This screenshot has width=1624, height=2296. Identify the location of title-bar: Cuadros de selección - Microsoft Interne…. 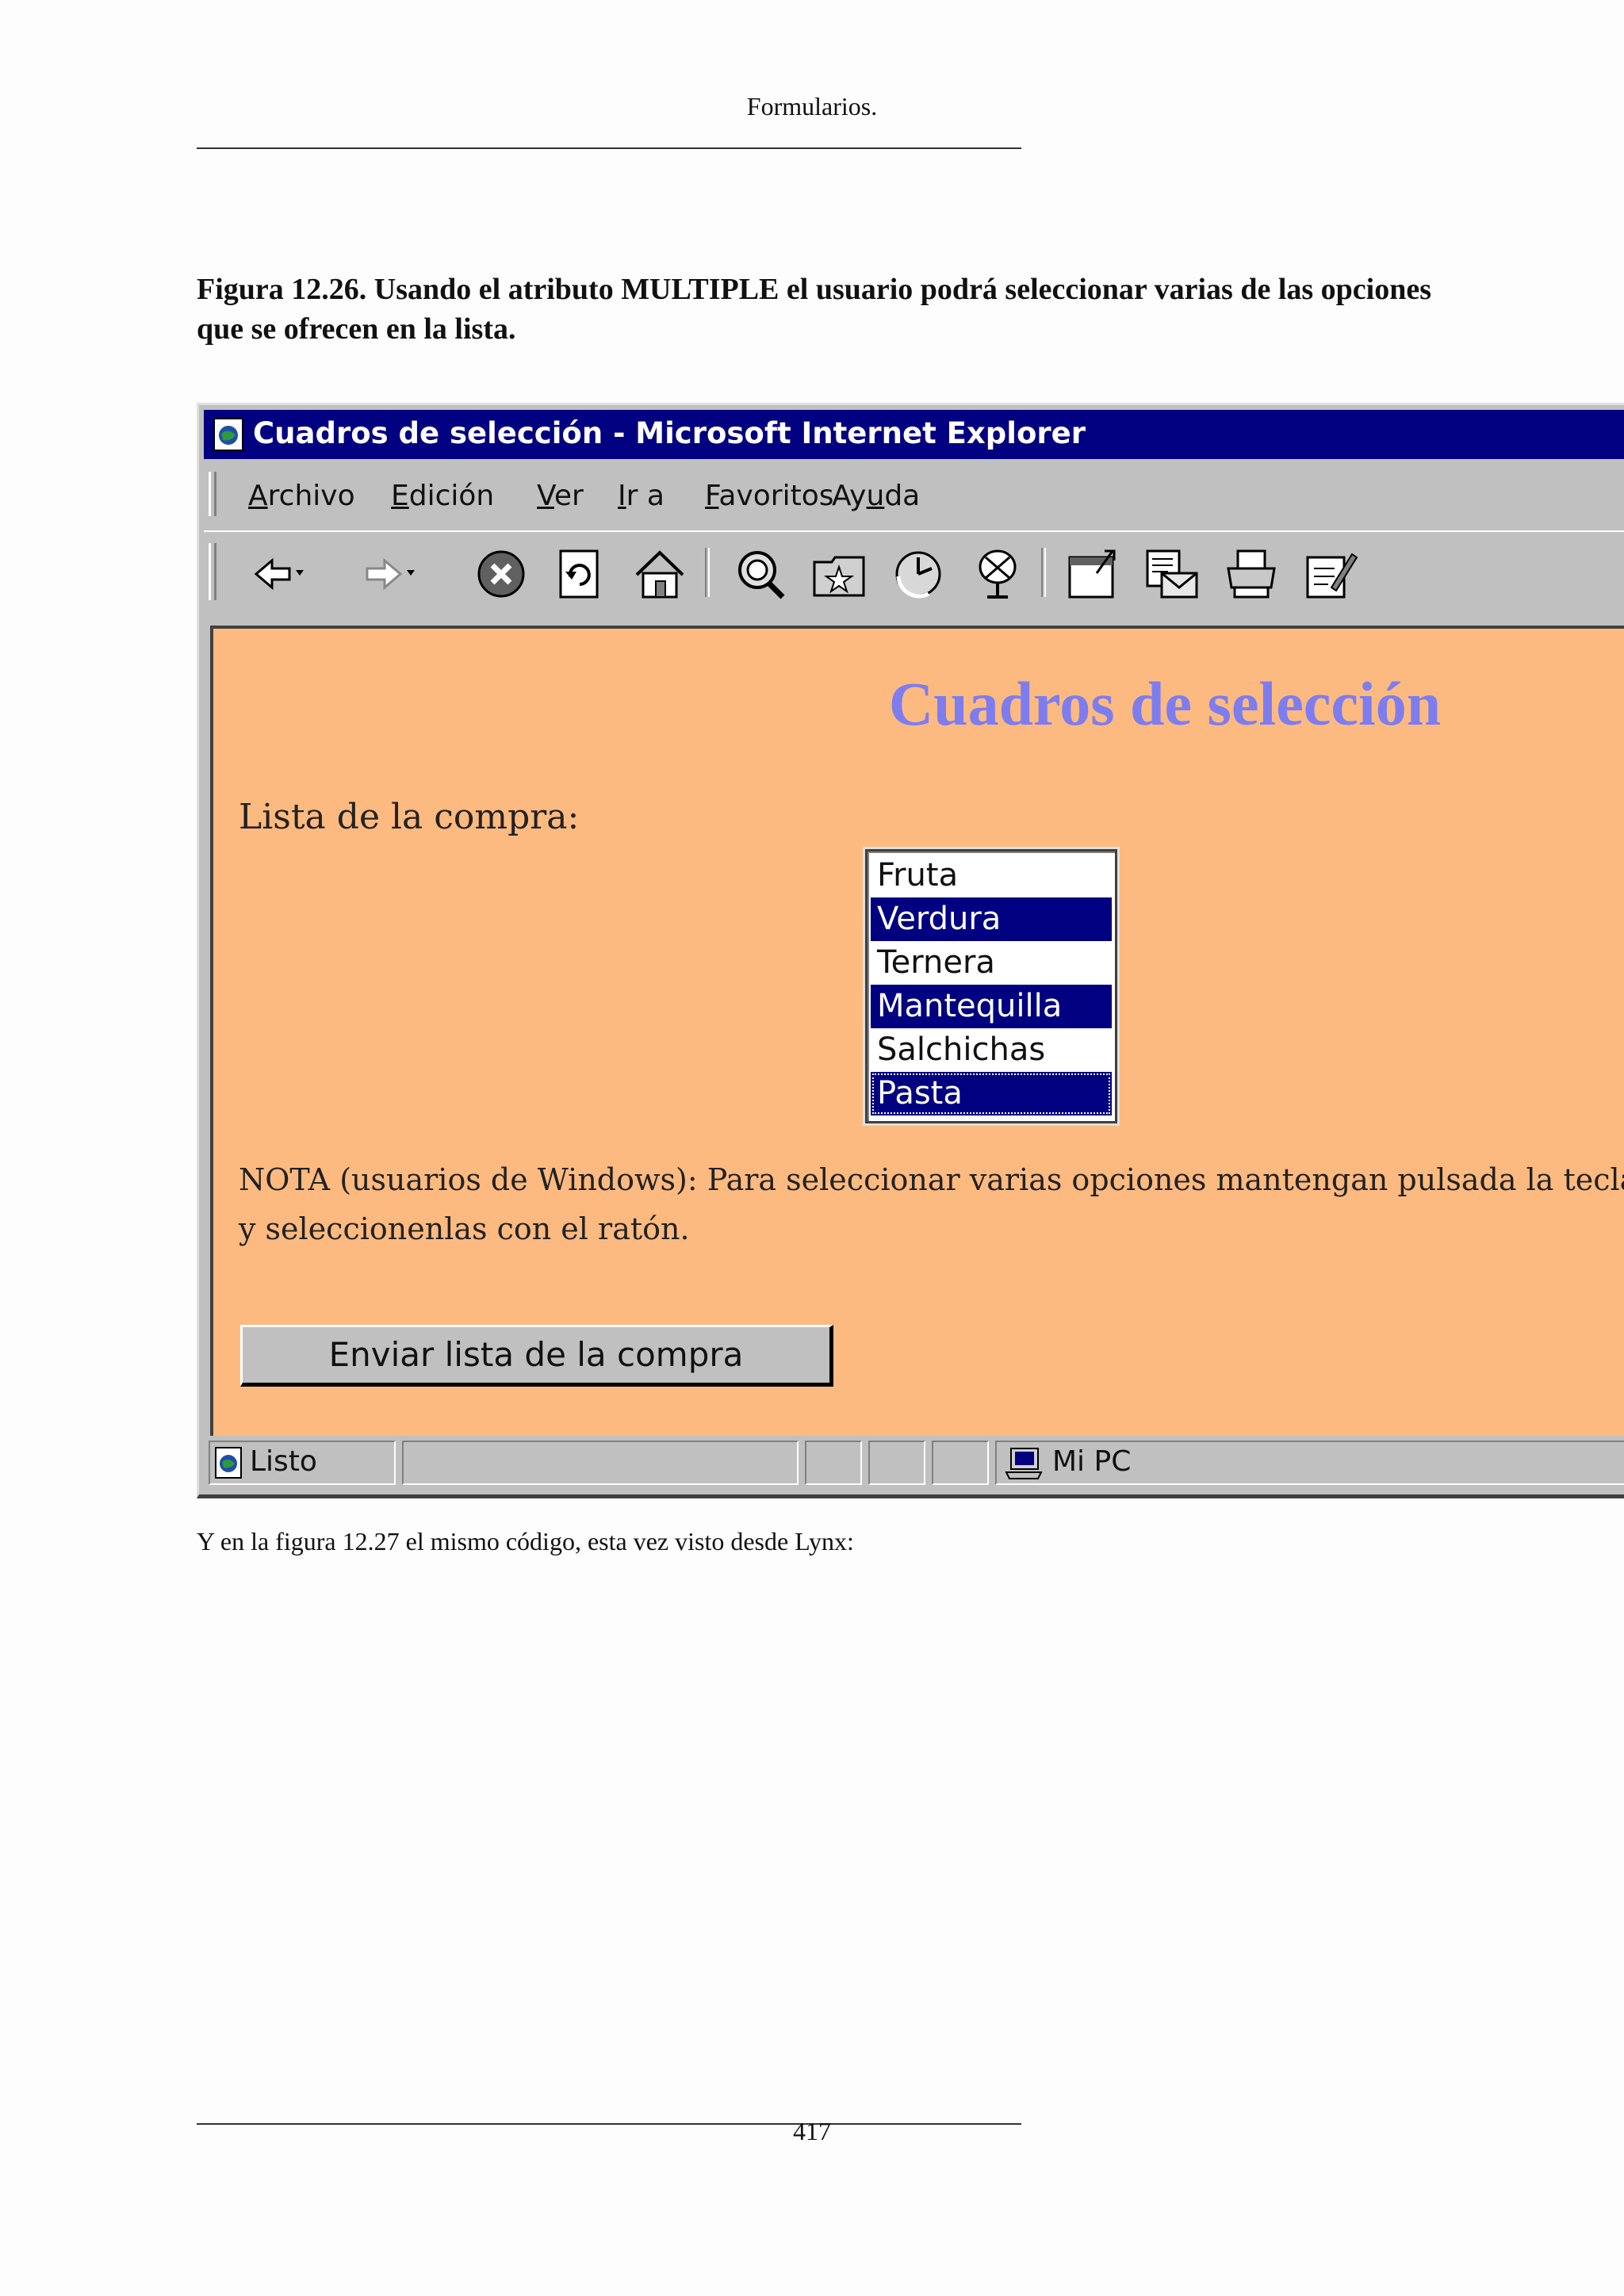
(914, 435).